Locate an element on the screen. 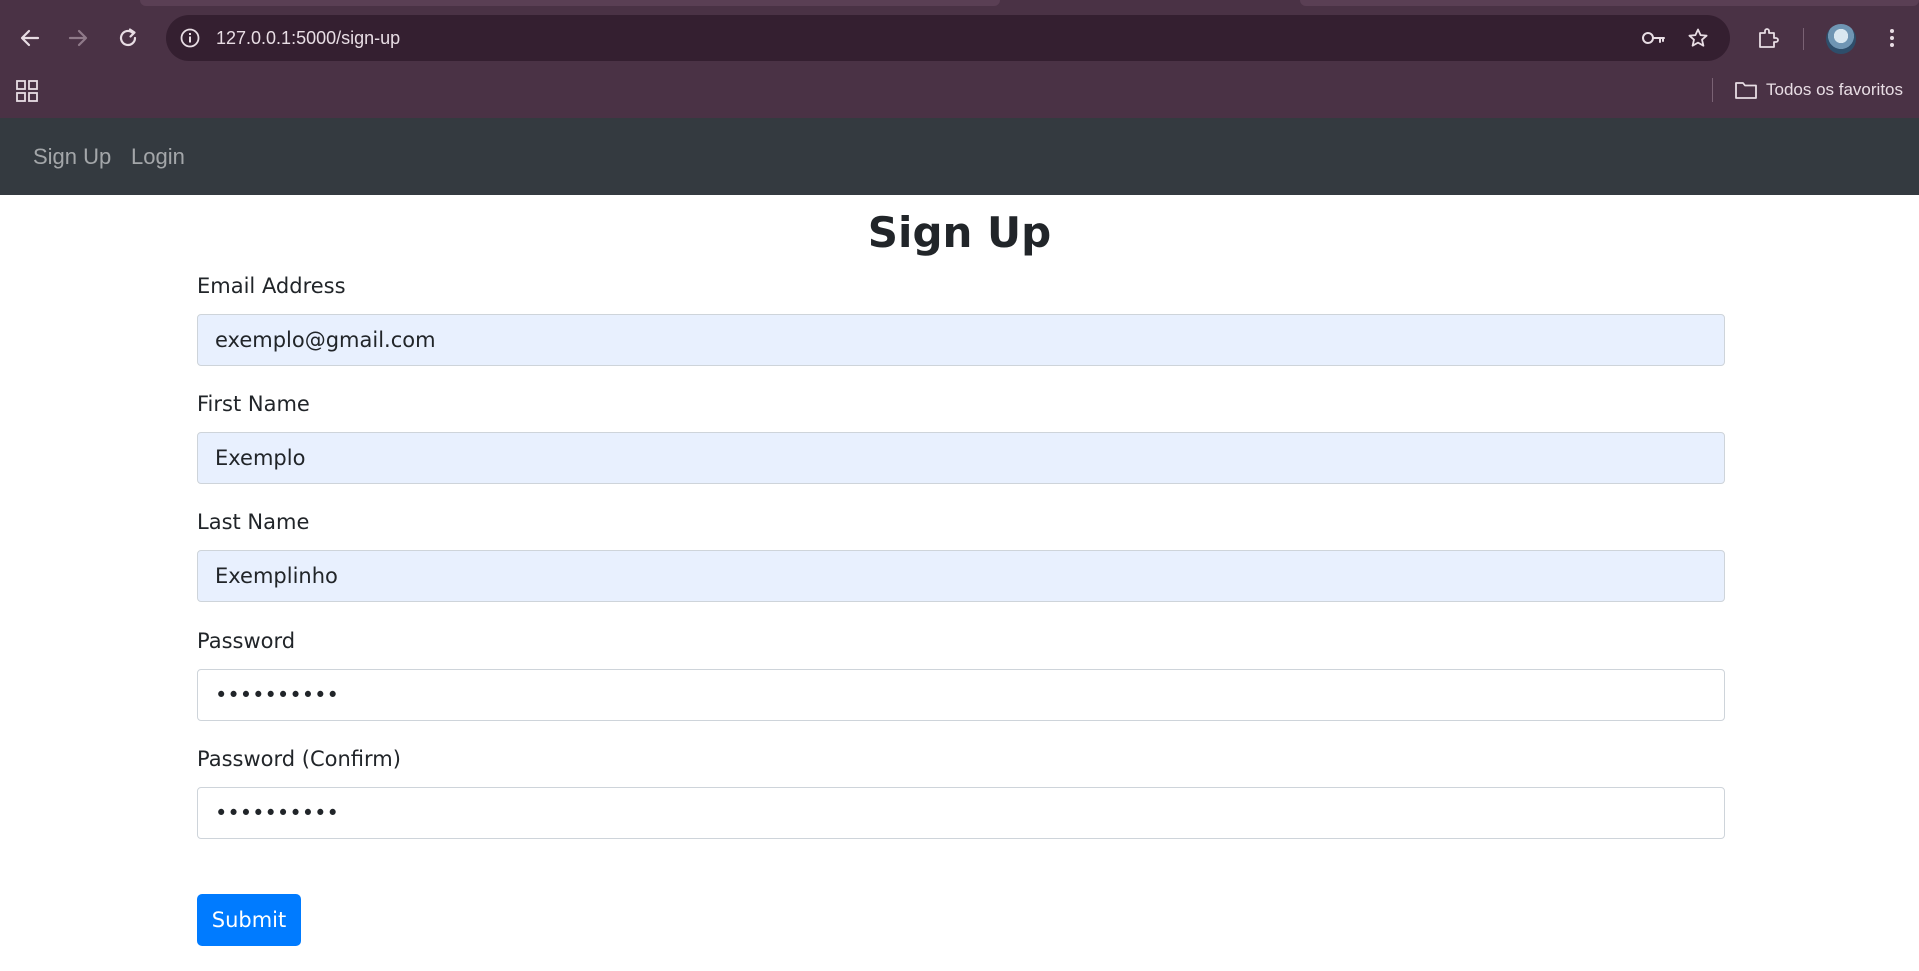  first-name-field is located at coordinates (961, 458).